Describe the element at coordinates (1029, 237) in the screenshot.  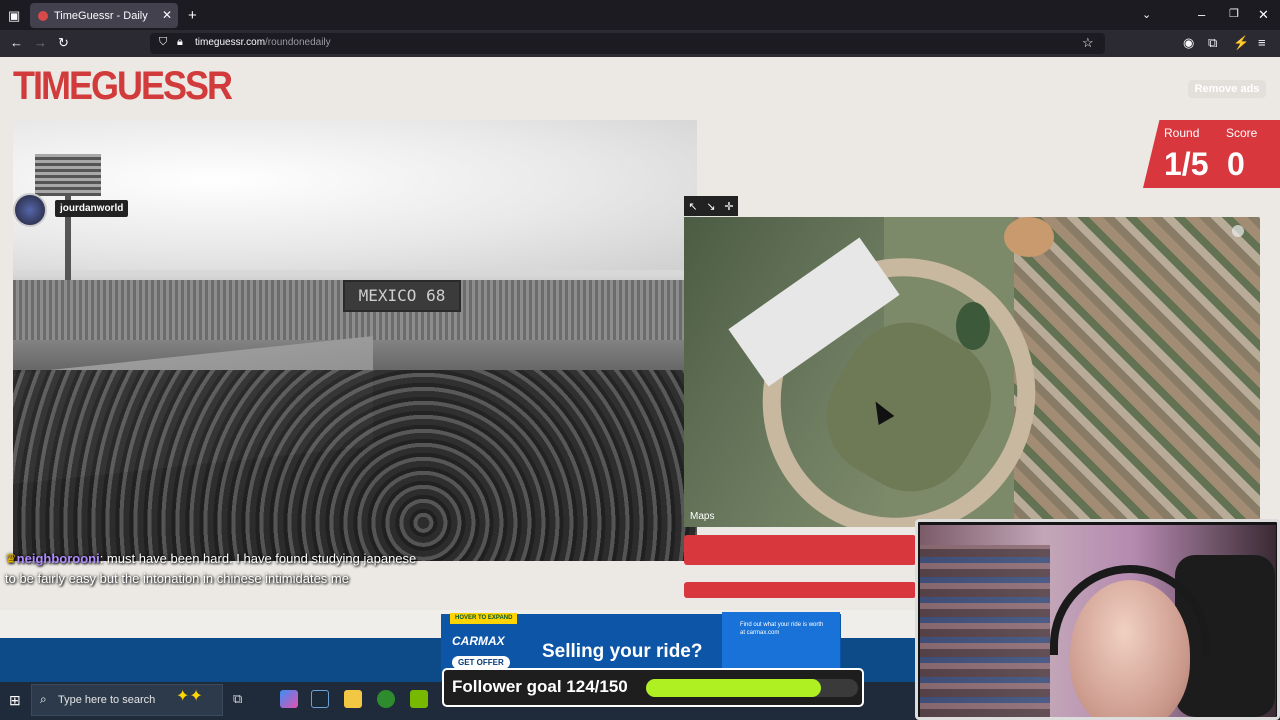
I see `map-sports-field` at that location.